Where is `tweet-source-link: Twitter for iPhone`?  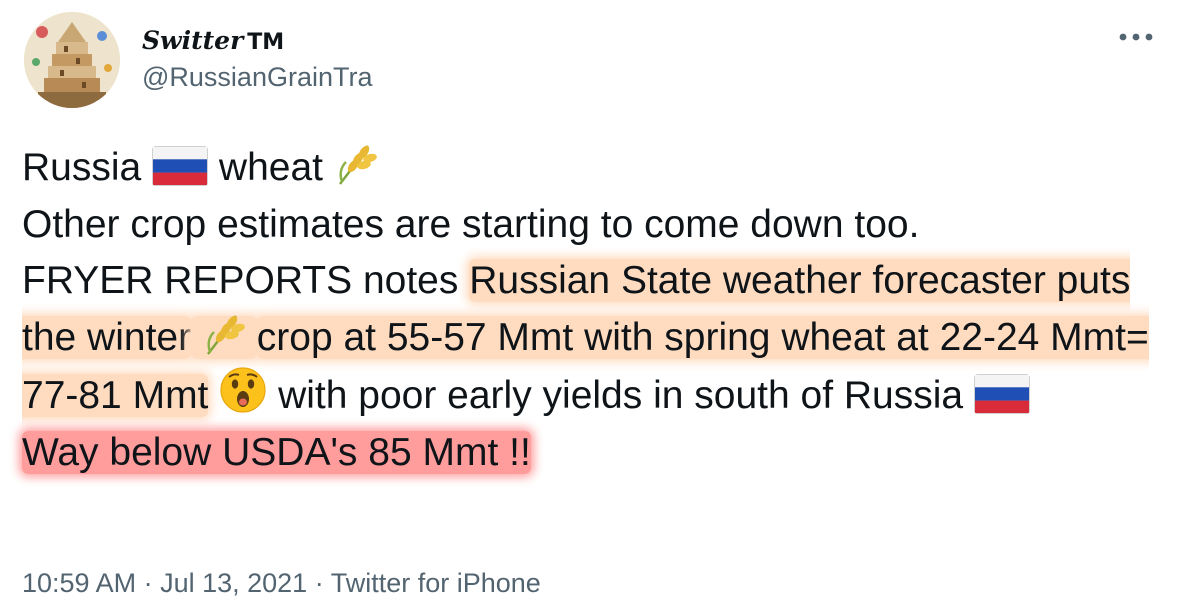 tweet-source-link: Twitter for iPhone is located at coordinates (436, 583).